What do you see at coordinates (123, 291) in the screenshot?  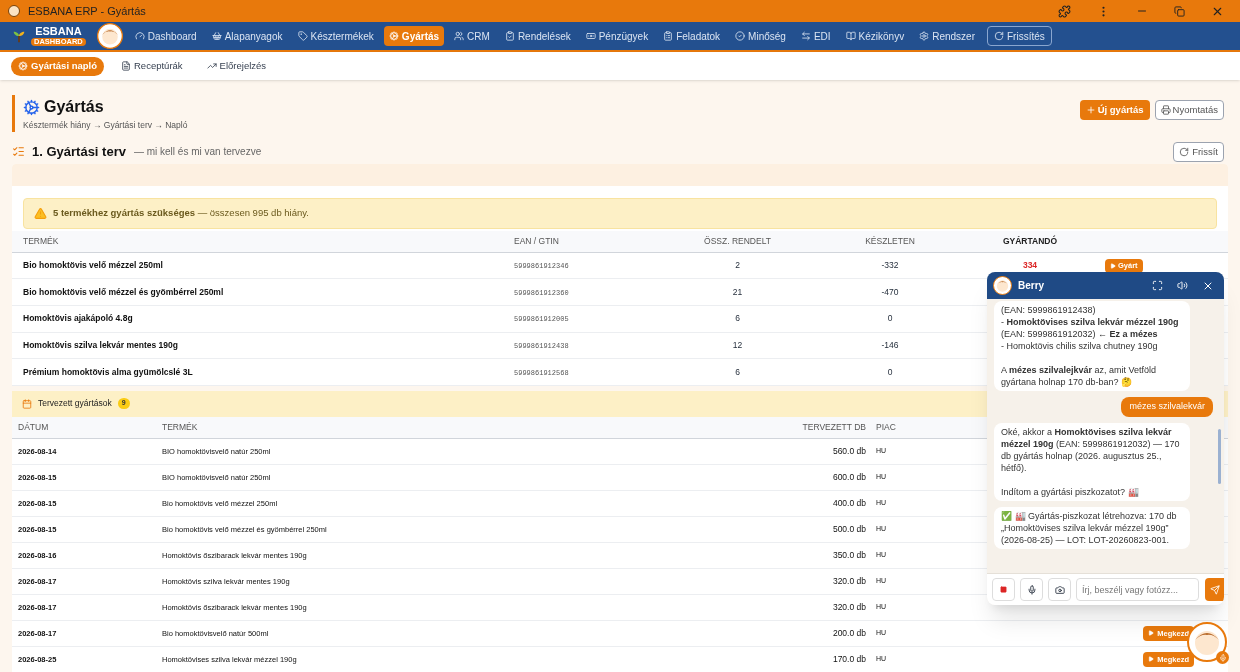 I see `product-name: Bio homoktövis velő mézzel és gyömbérrel 250ml` at bounding box center [123, 291].